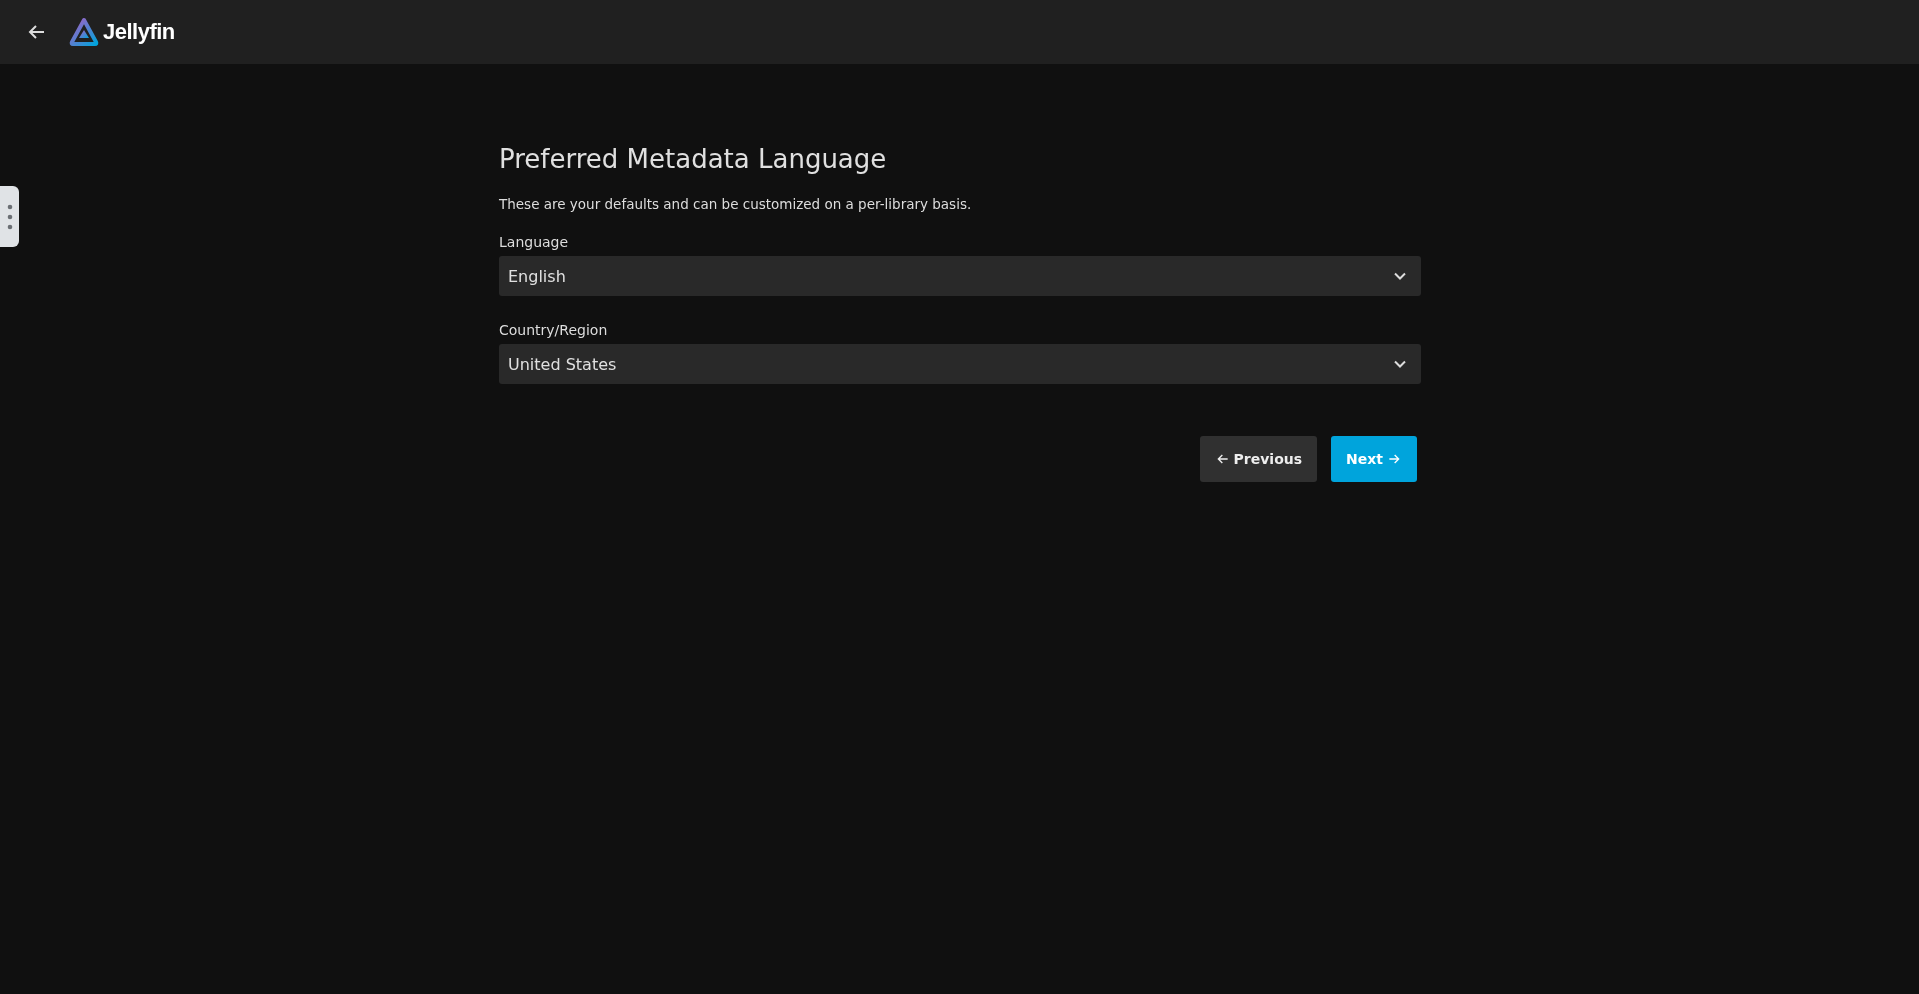 This screenshot has height=994, width=1919. I want to click on description-text: These are your defaults and can be customized on a per-library basis., so click(736, 204).